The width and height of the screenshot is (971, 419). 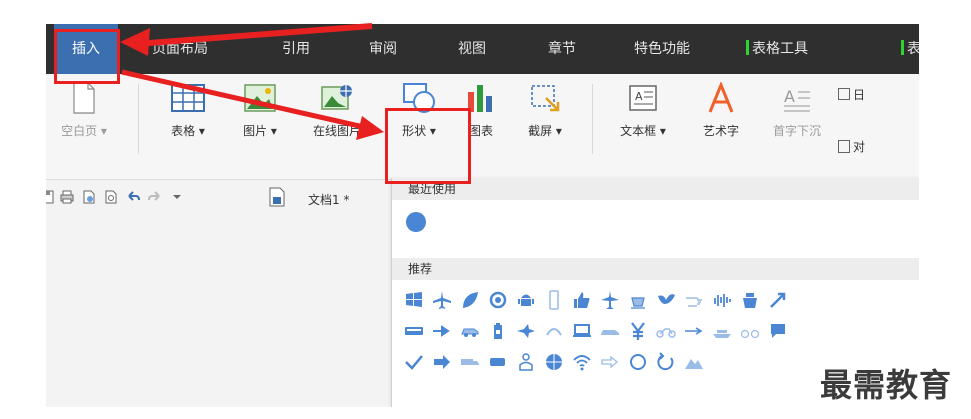 I want to click on arrow-to-insert-tab, so click(x=254, y=35).